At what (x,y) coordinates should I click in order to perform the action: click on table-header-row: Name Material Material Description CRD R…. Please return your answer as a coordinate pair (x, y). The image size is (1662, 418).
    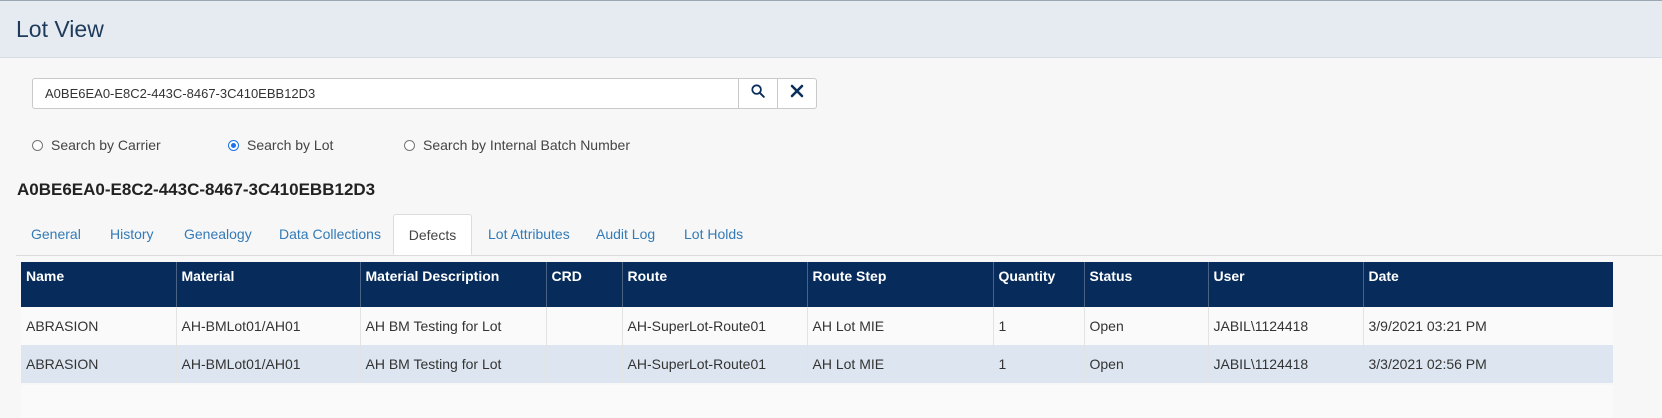
    Looking at the image, I should click on (817, 284).